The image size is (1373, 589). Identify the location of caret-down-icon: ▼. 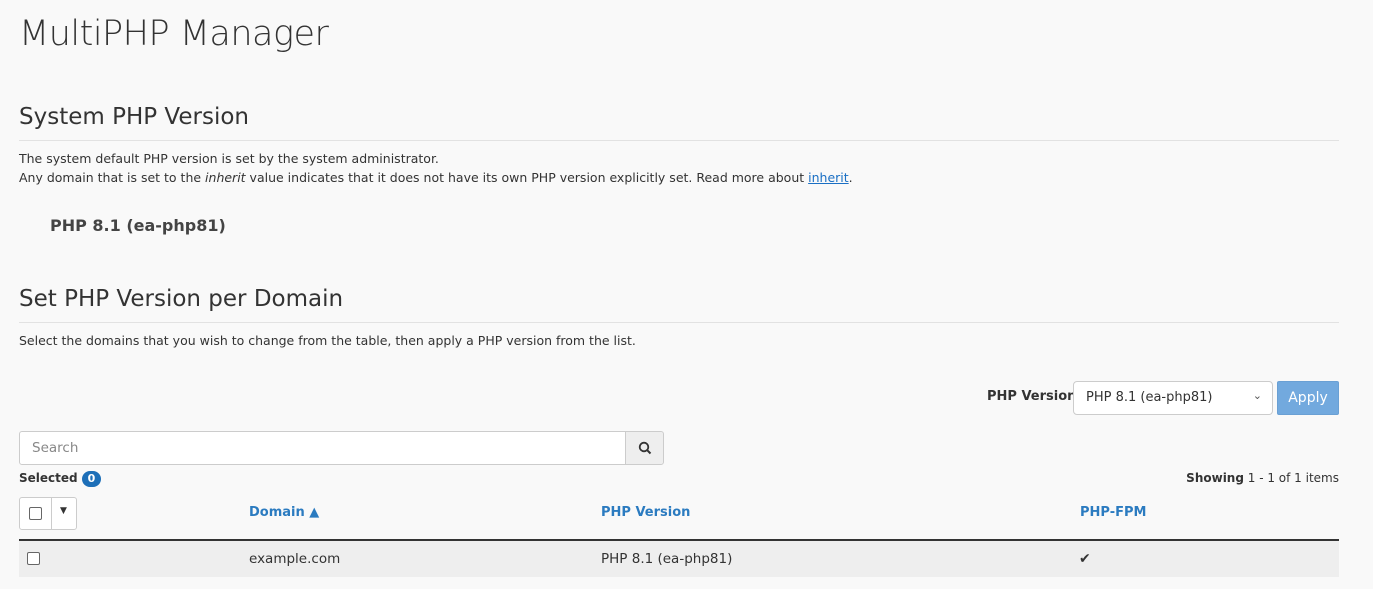
(63, 511).